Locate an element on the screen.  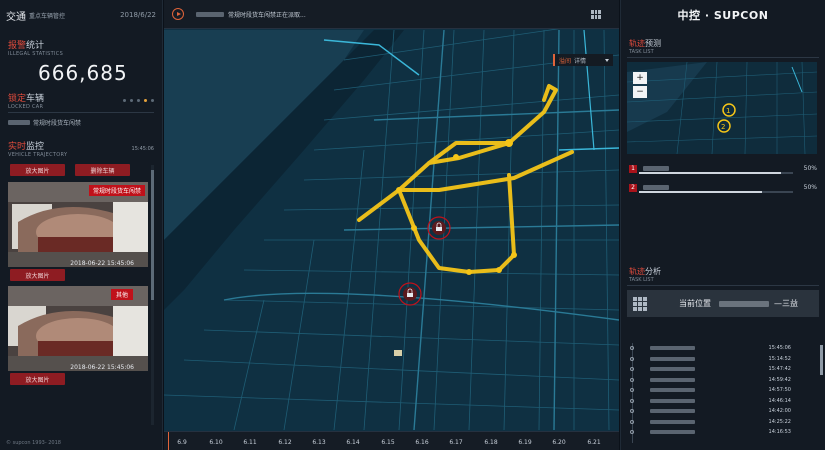
timeline-tick: 6.9 is located at coordinates (182, 442).